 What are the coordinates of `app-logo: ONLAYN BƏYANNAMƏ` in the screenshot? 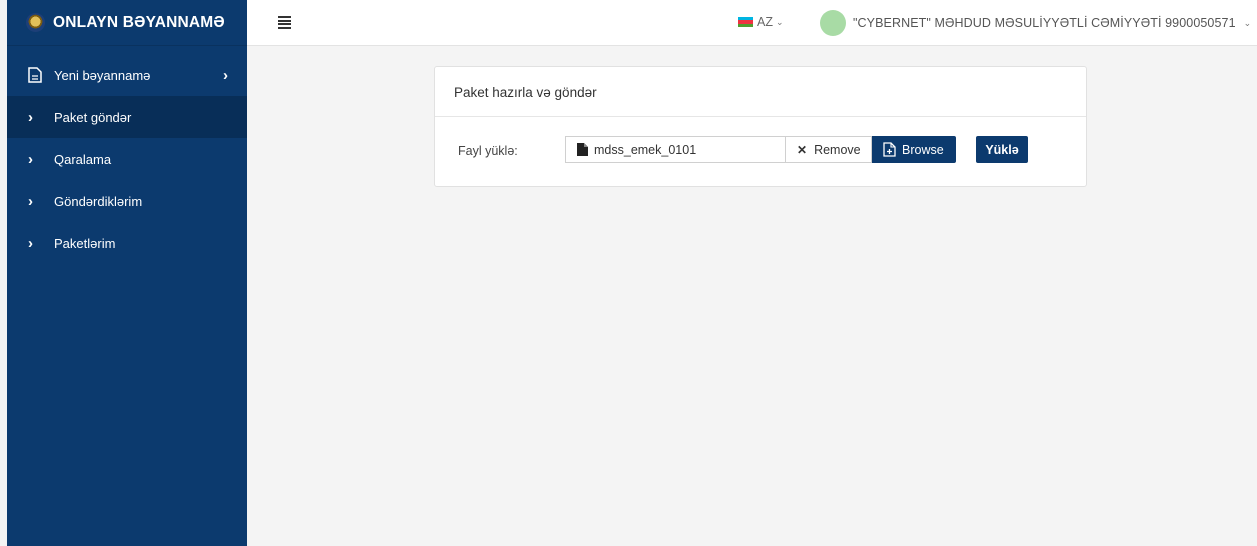 It's located at (127, 23).